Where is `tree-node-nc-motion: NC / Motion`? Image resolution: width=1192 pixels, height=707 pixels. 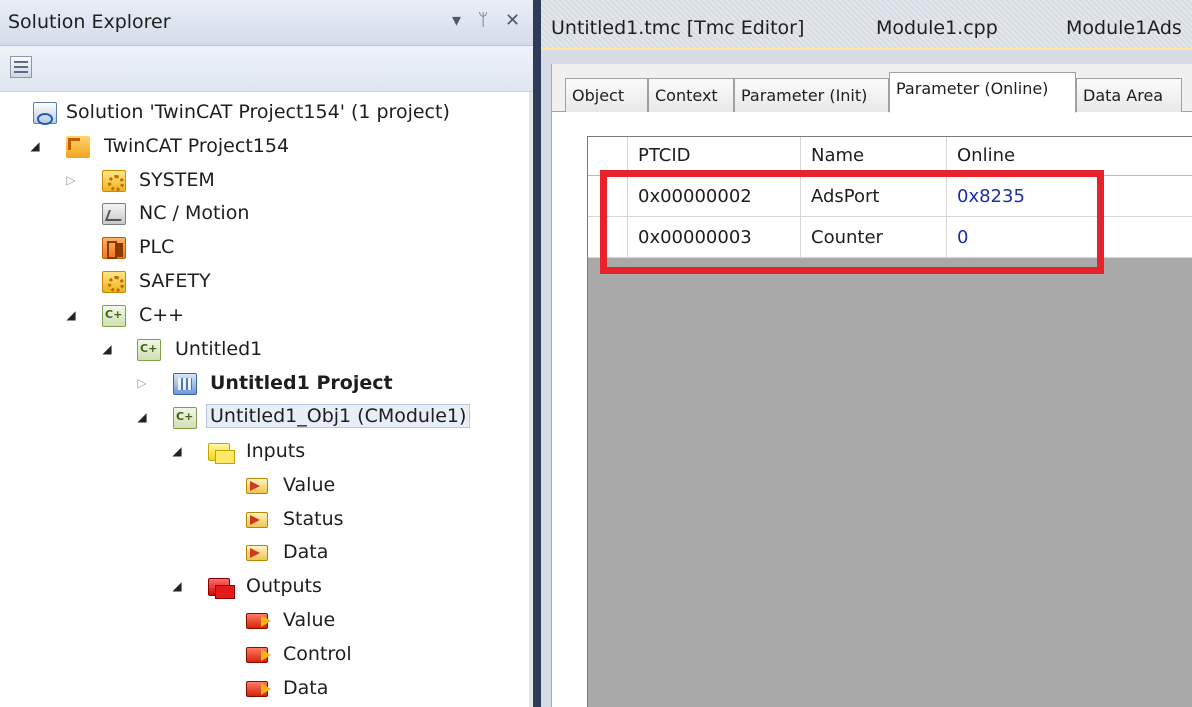
tree-node-nc-motion: NC / Motion is located at coordinates (264, 214).